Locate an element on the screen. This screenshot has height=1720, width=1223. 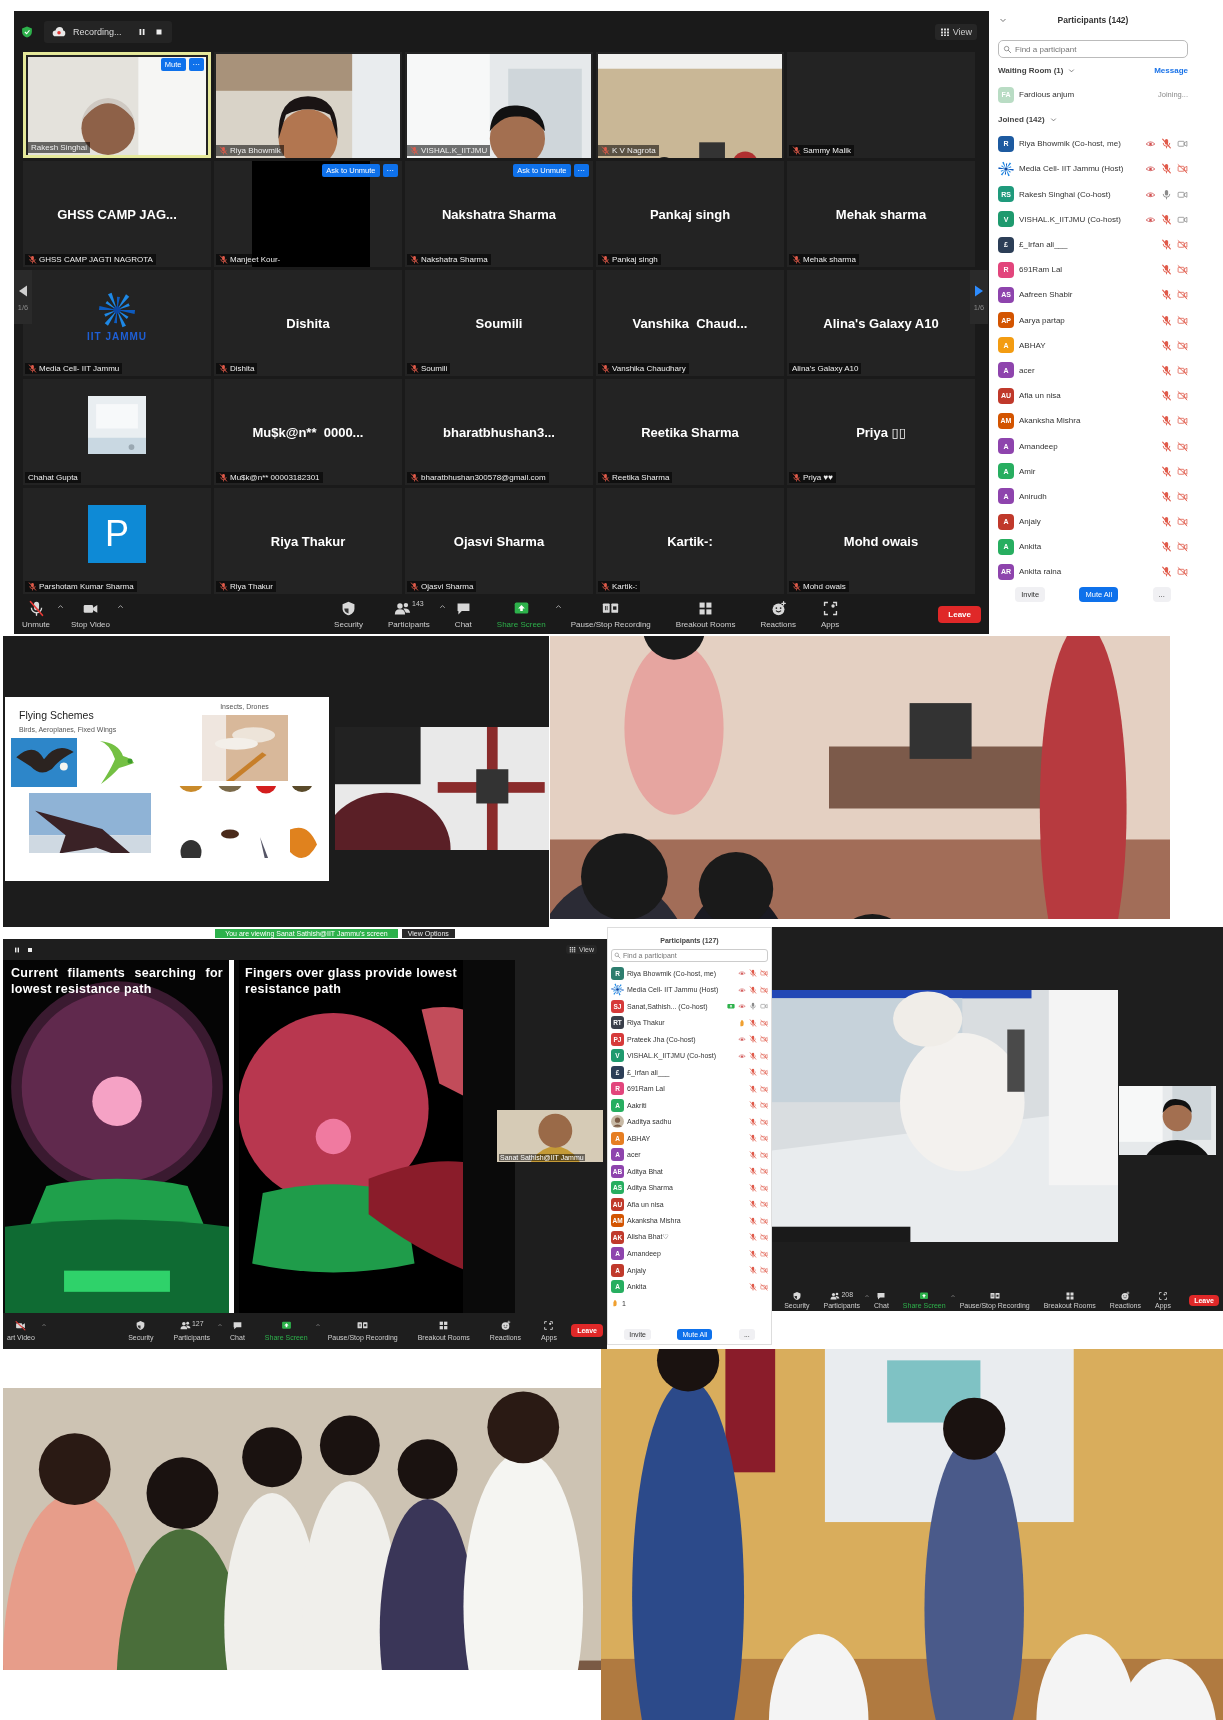
participant-name: Pankaj singh is located at coordinates (690, 214).